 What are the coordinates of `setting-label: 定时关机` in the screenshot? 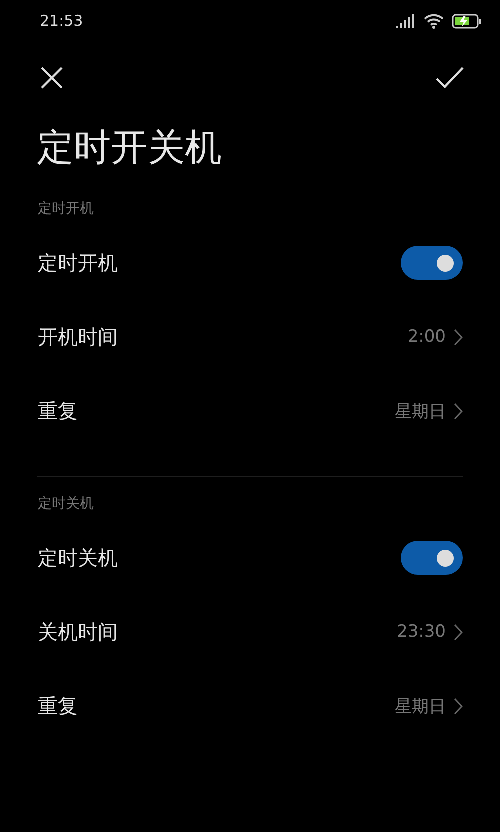 It's located at (78, 558).